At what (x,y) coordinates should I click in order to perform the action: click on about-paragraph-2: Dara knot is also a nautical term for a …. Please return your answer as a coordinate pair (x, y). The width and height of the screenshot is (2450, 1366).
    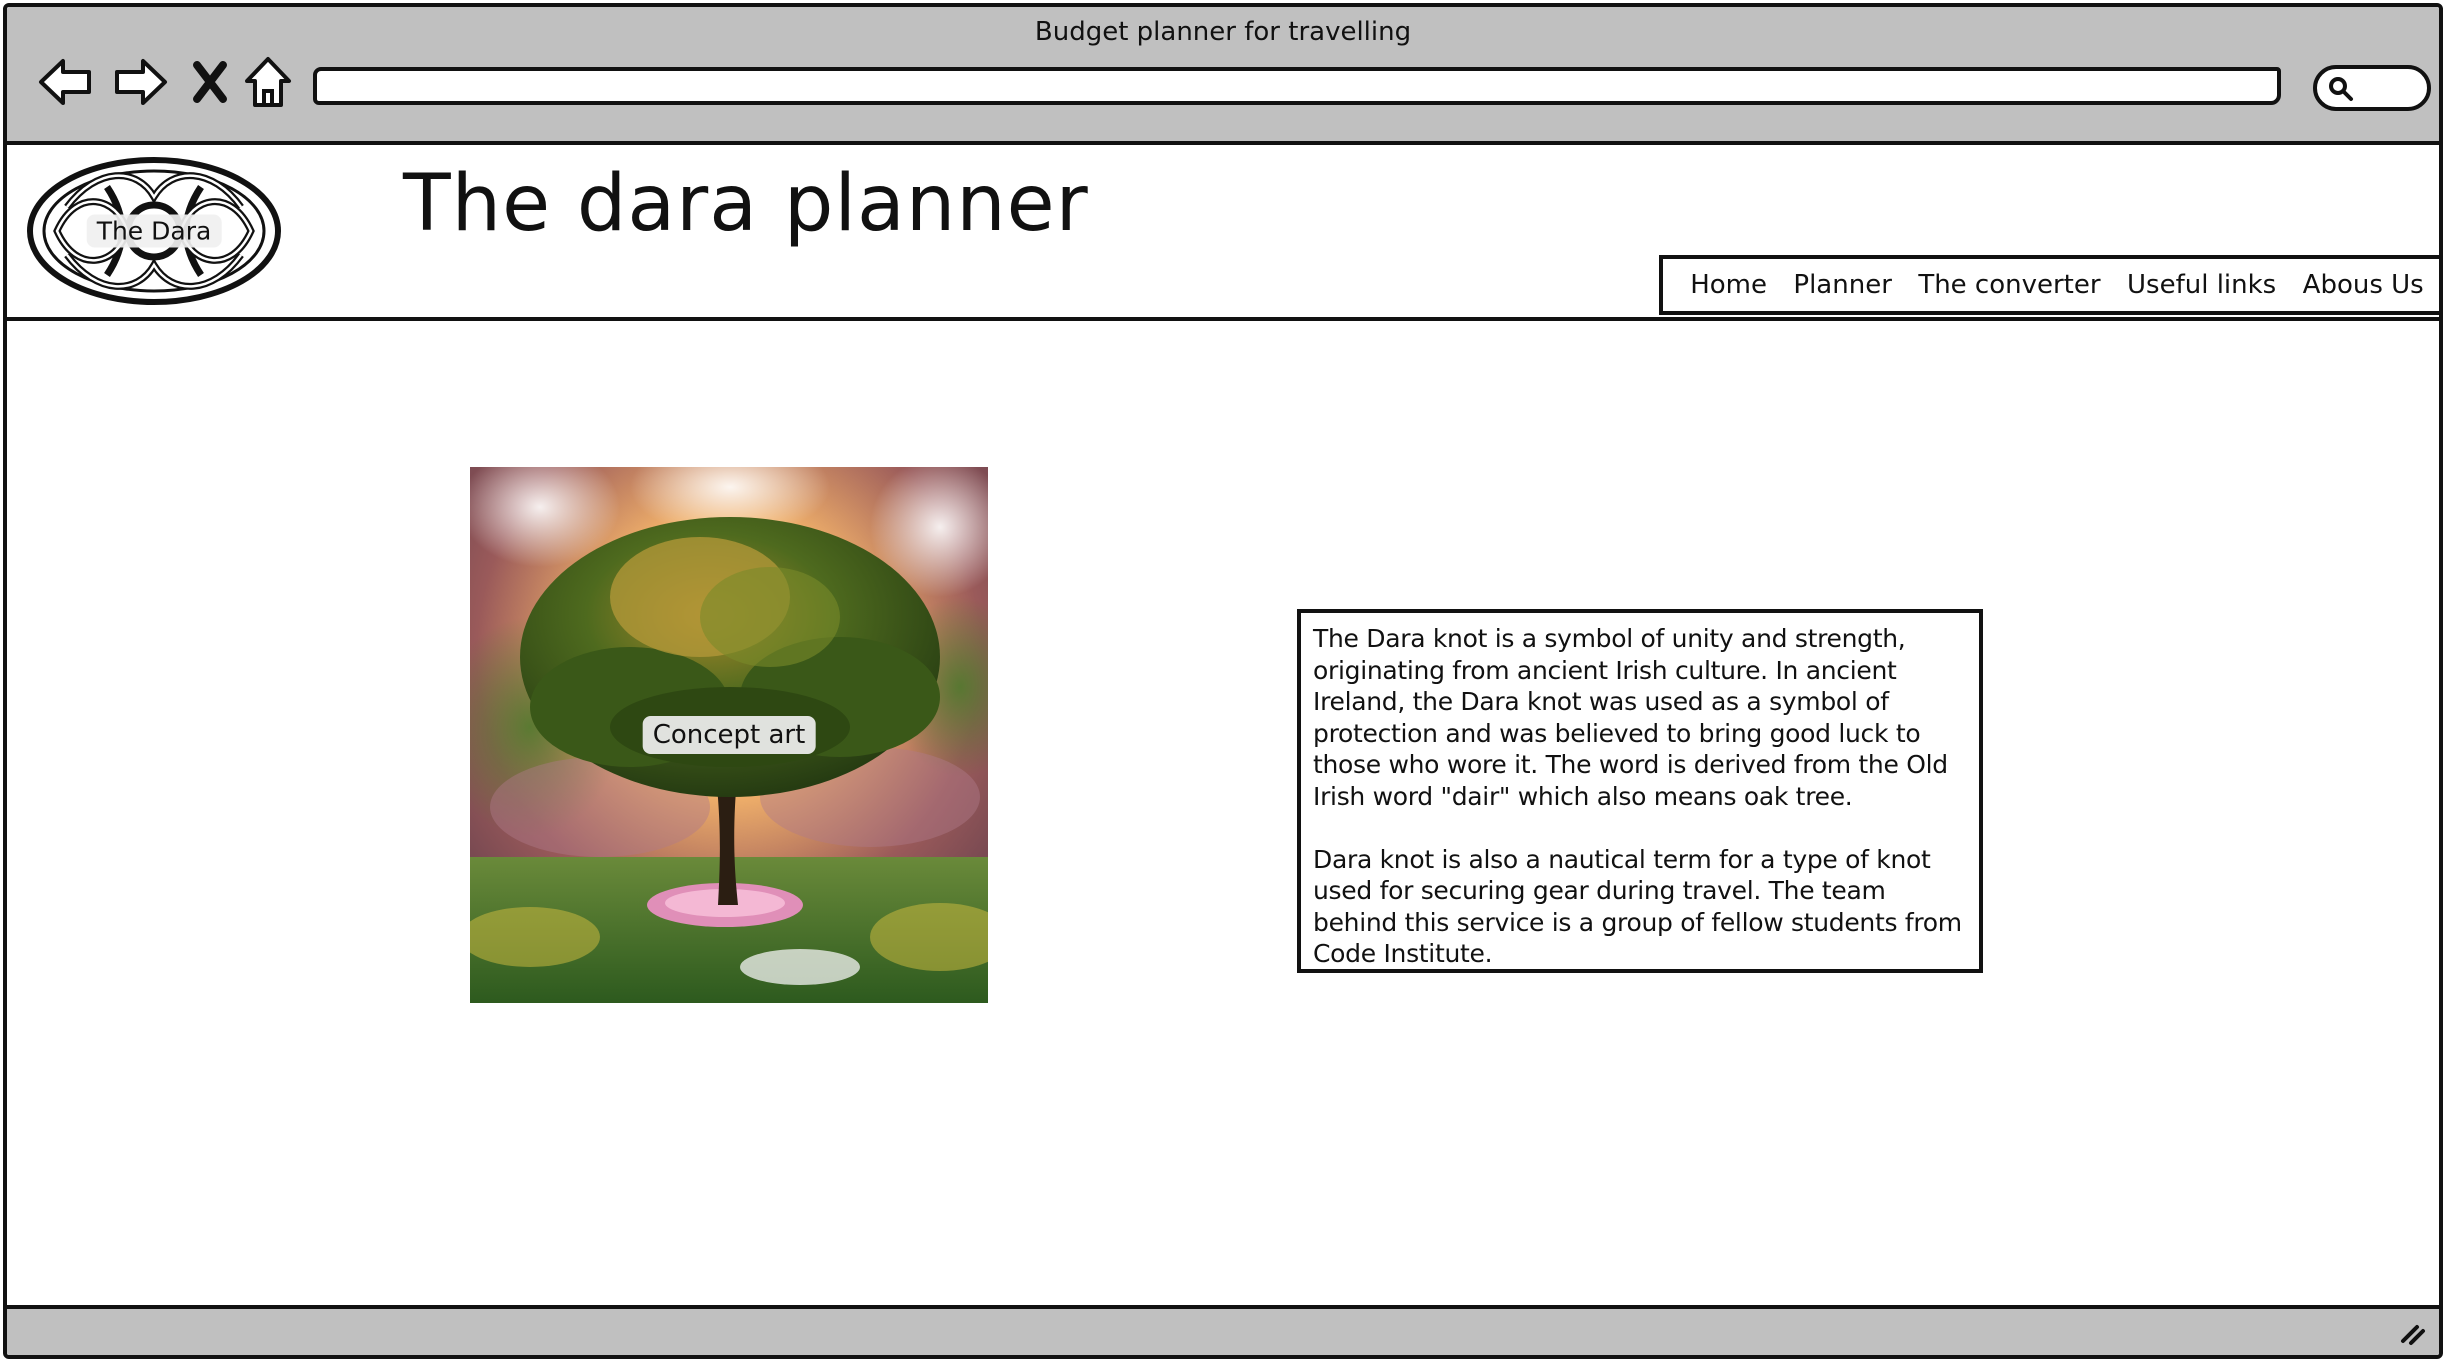
    Looking at the image, I should click on (1637, 906).